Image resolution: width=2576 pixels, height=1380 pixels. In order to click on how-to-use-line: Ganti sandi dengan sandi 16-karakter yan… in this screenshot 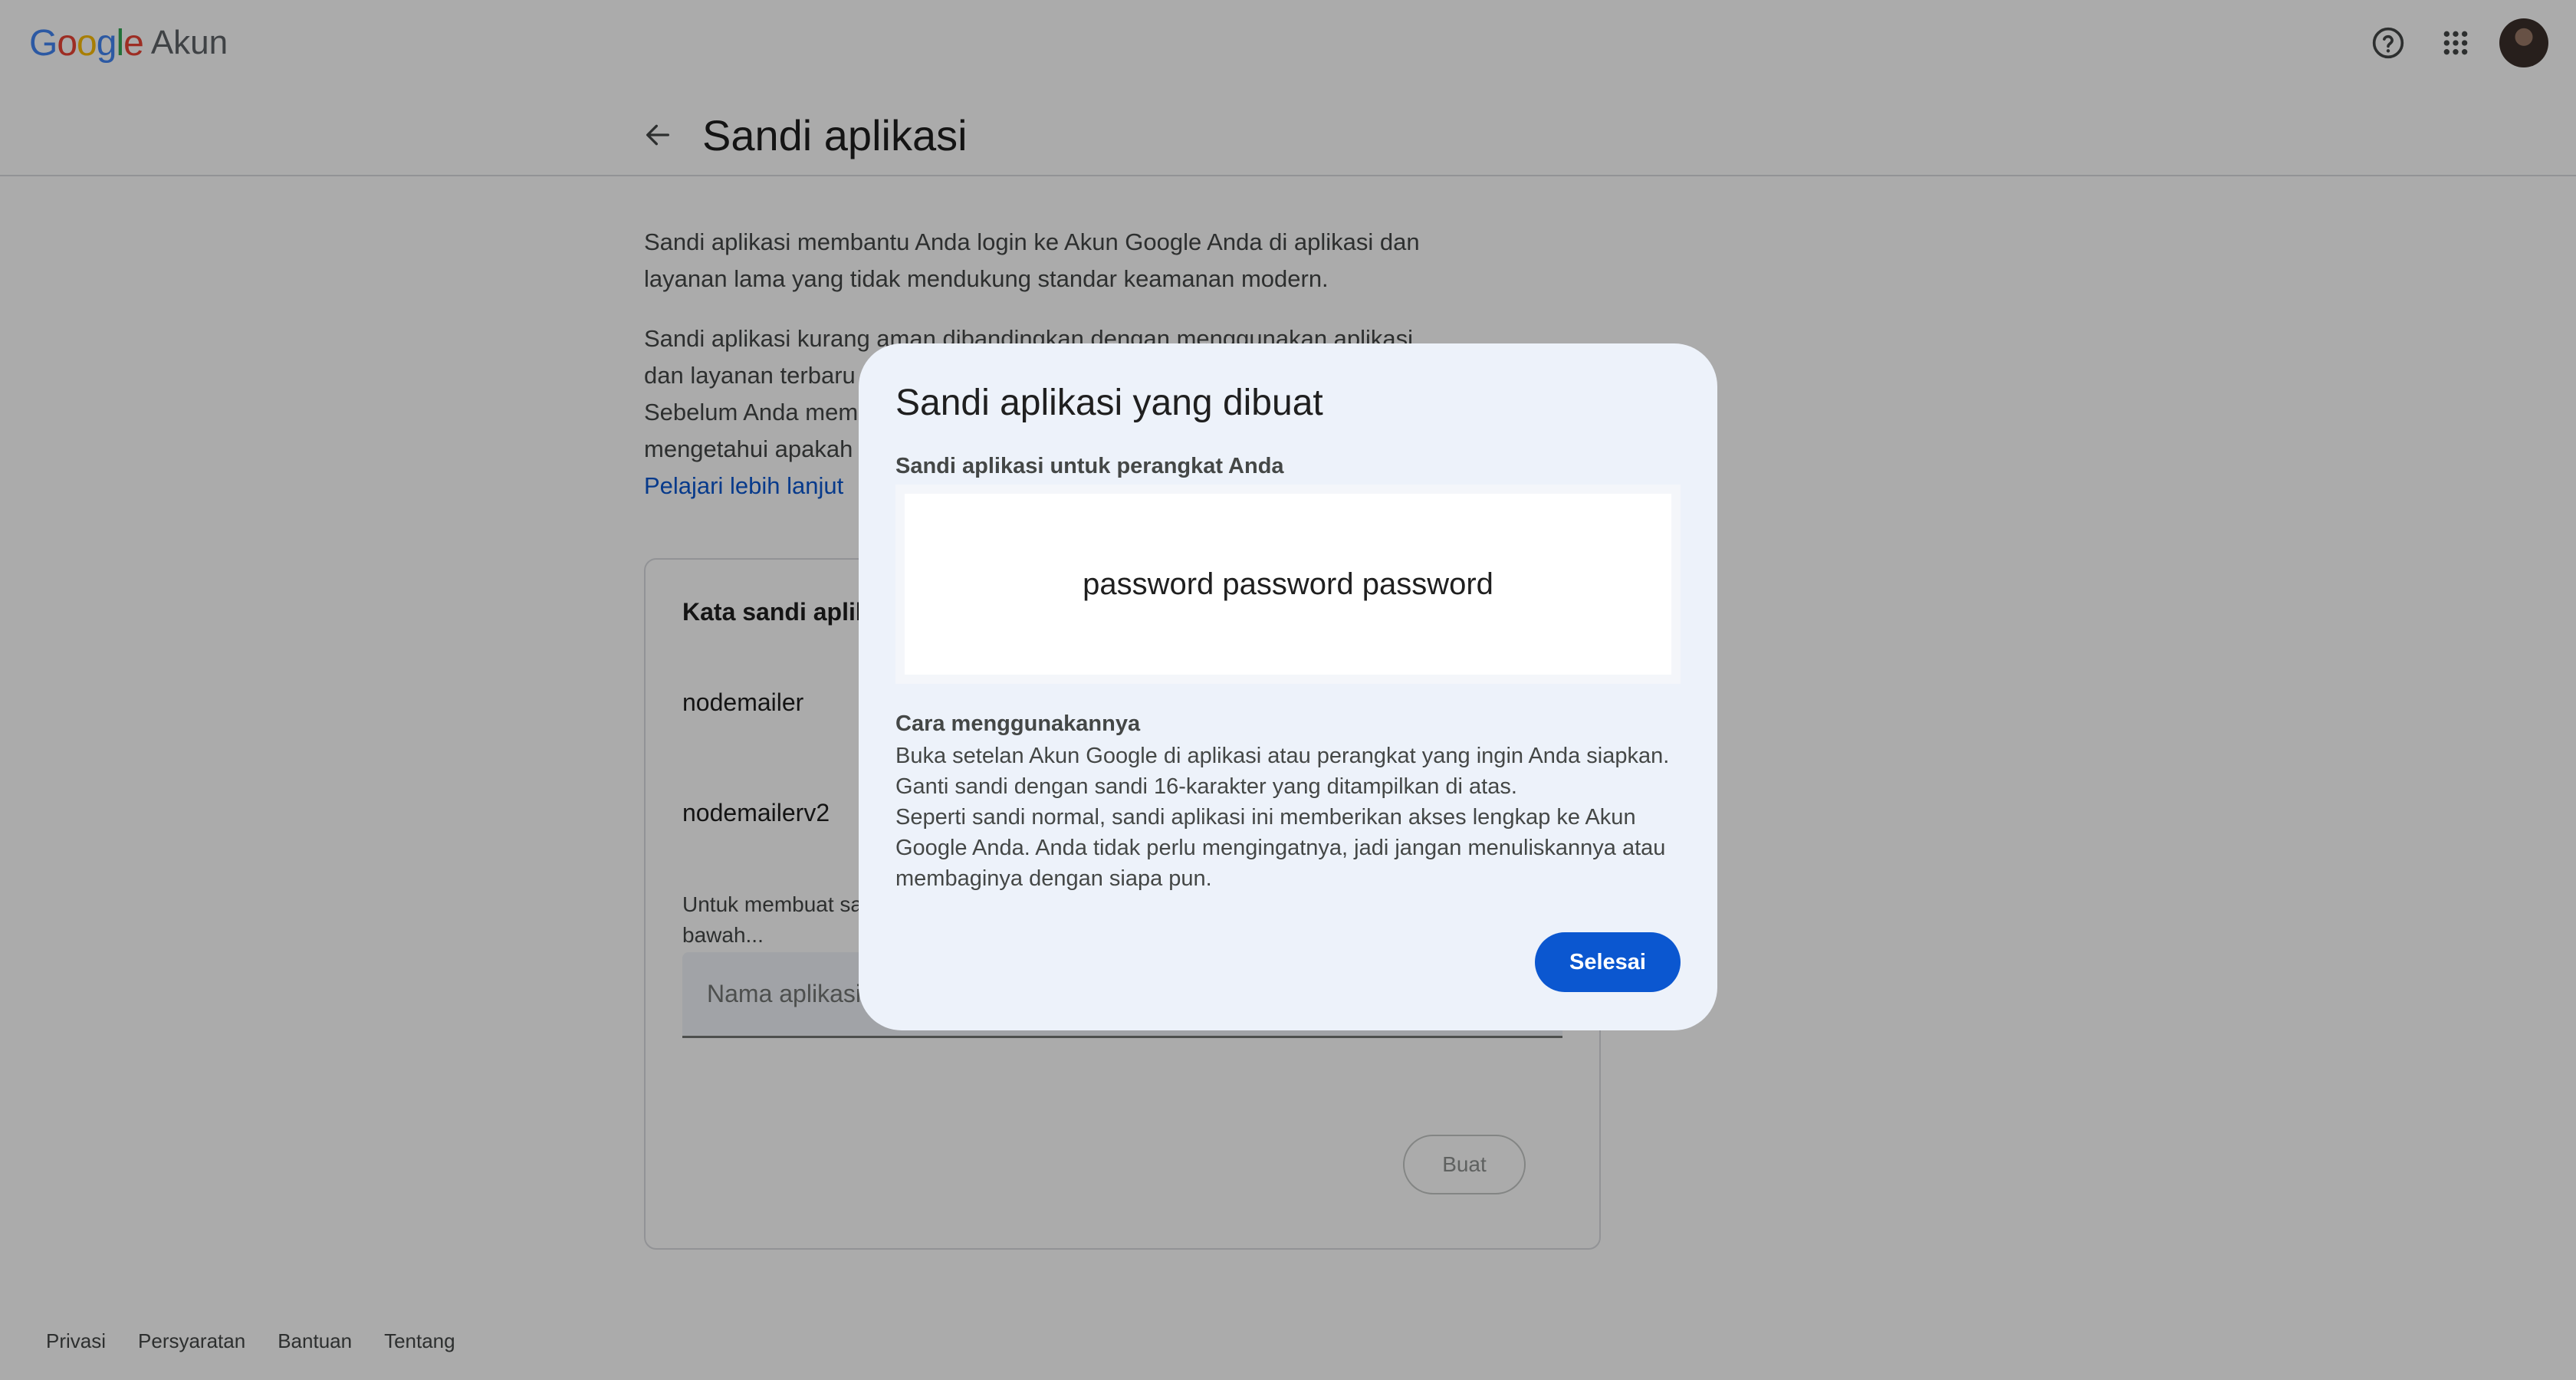, I will do `click(1206, 786)`.